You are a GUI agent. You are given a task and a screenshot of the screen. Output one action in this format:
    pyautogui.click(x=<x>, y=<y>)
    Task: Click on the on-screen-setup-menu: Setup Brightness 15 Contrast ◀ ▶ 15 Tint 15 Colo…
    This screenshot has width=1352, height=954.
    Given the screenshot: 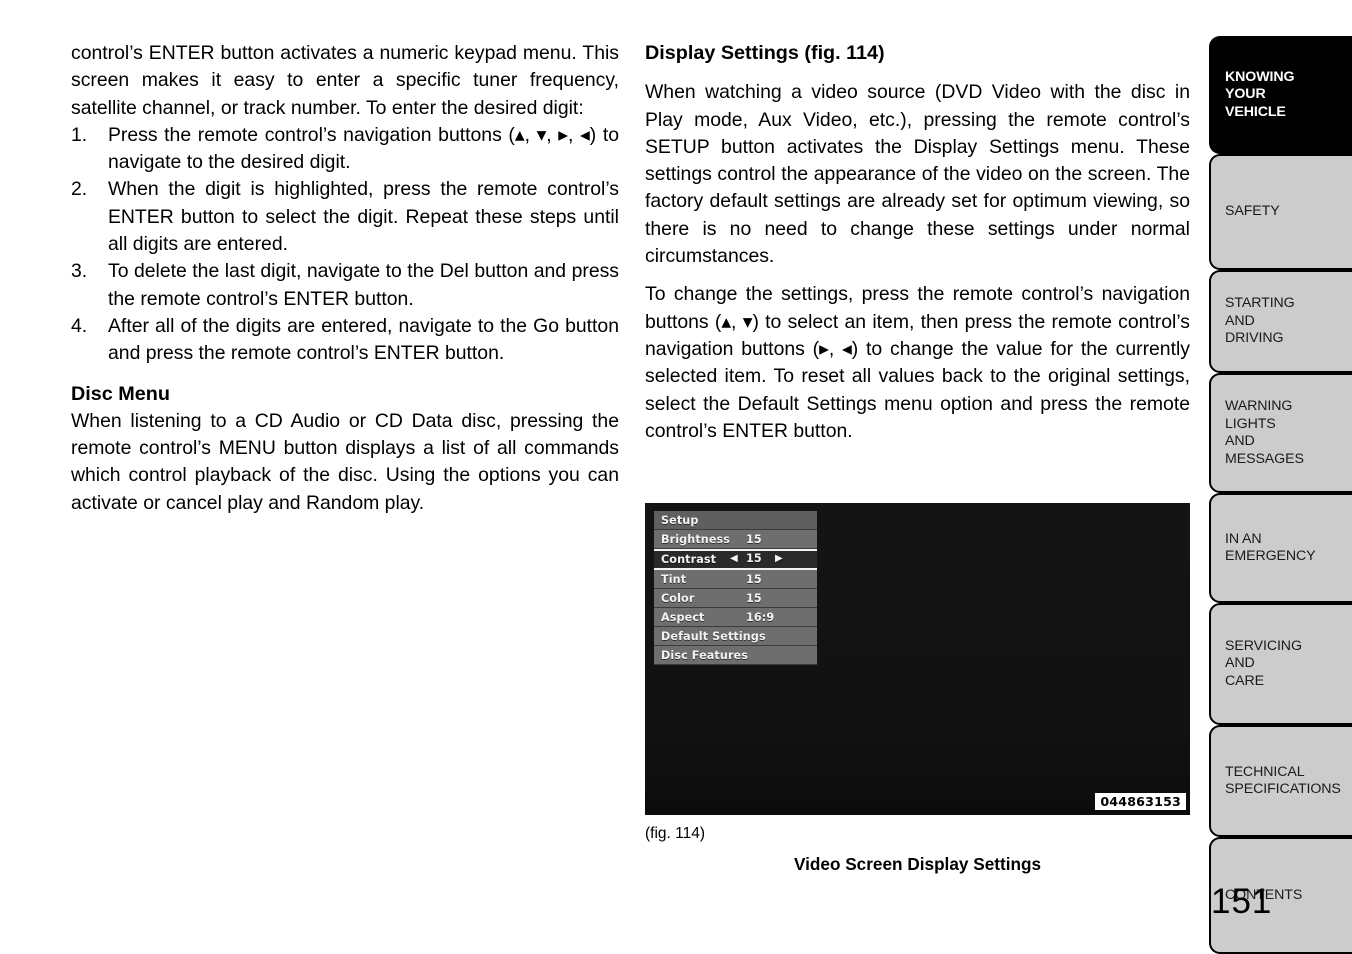 What is the action you would take?
    pyautogui.click(x=735, y=588)
    